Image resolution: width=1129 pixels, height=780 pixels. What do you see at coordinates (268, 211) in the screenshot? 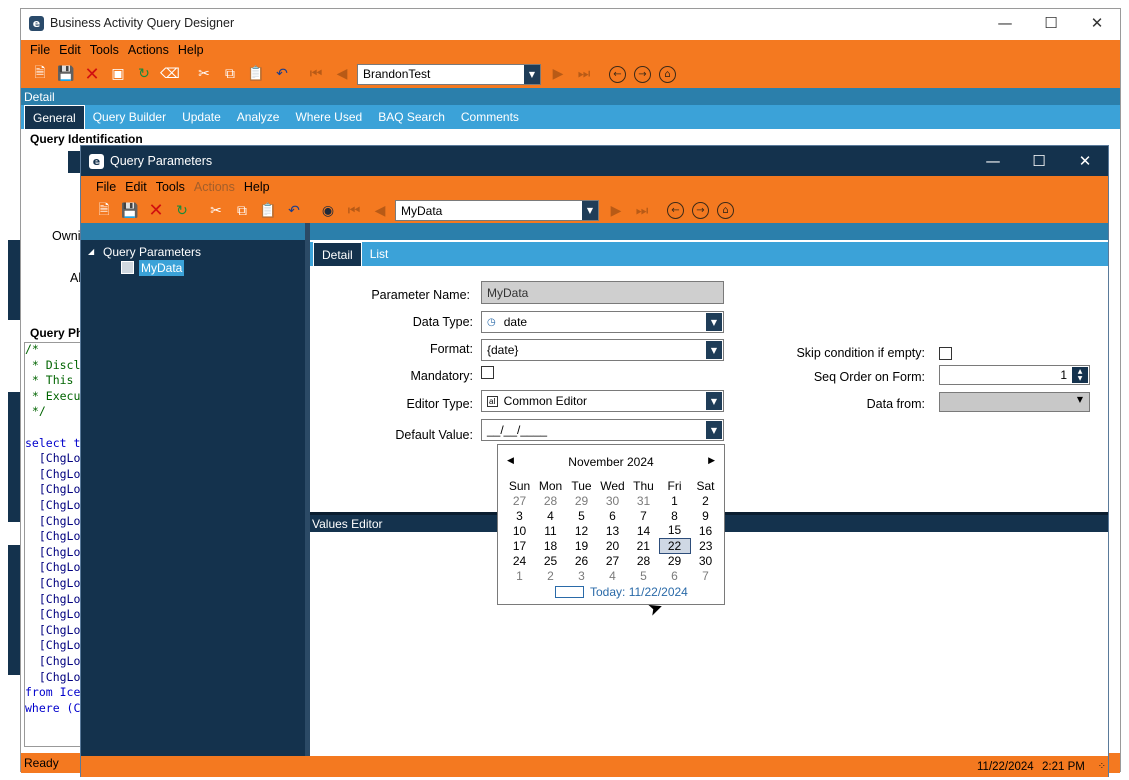
I see `paste-icon: 📋` at bounding box center [268, 211].